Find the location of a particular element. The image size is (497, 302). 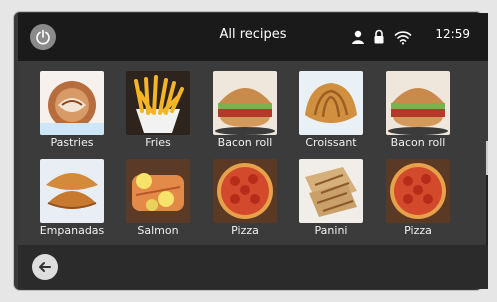

recipe-tile-bacon-roll-2: Bacon roll is located at coordinates (419, 114).